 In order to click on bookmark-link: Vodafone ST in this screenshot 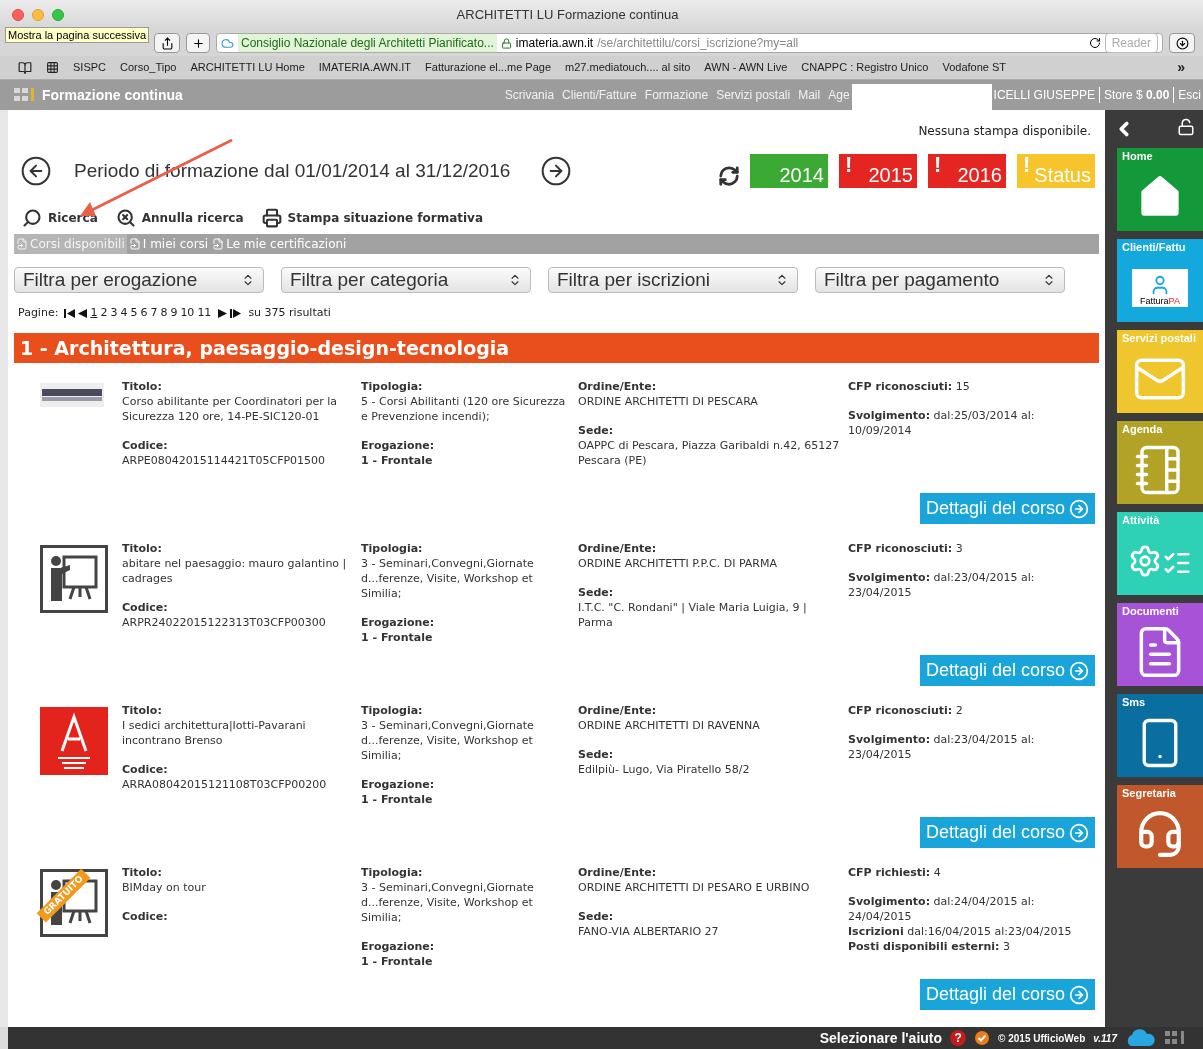, I will do `click(974, 67)`.